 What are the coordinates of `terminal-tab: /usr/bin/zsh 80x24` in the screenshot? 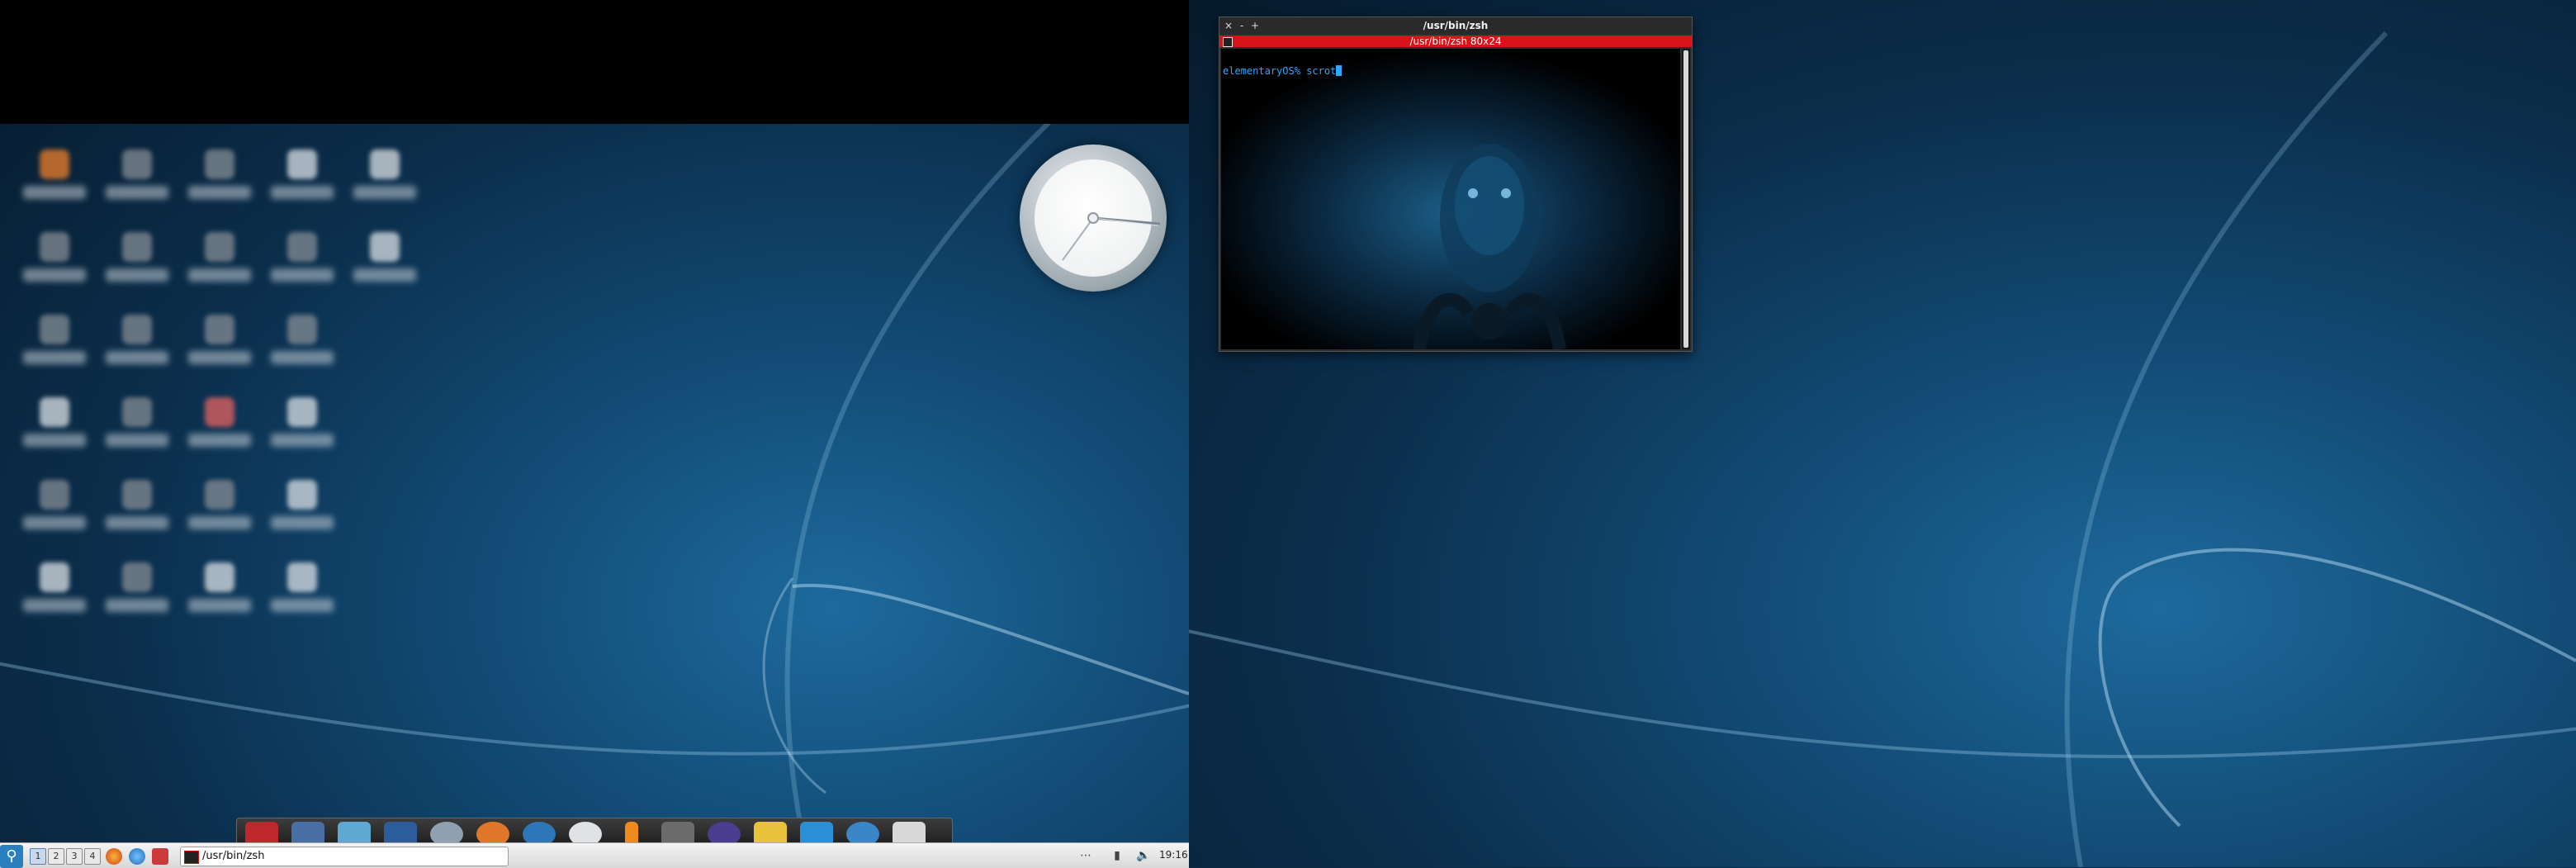 It's located at (1455, 41).